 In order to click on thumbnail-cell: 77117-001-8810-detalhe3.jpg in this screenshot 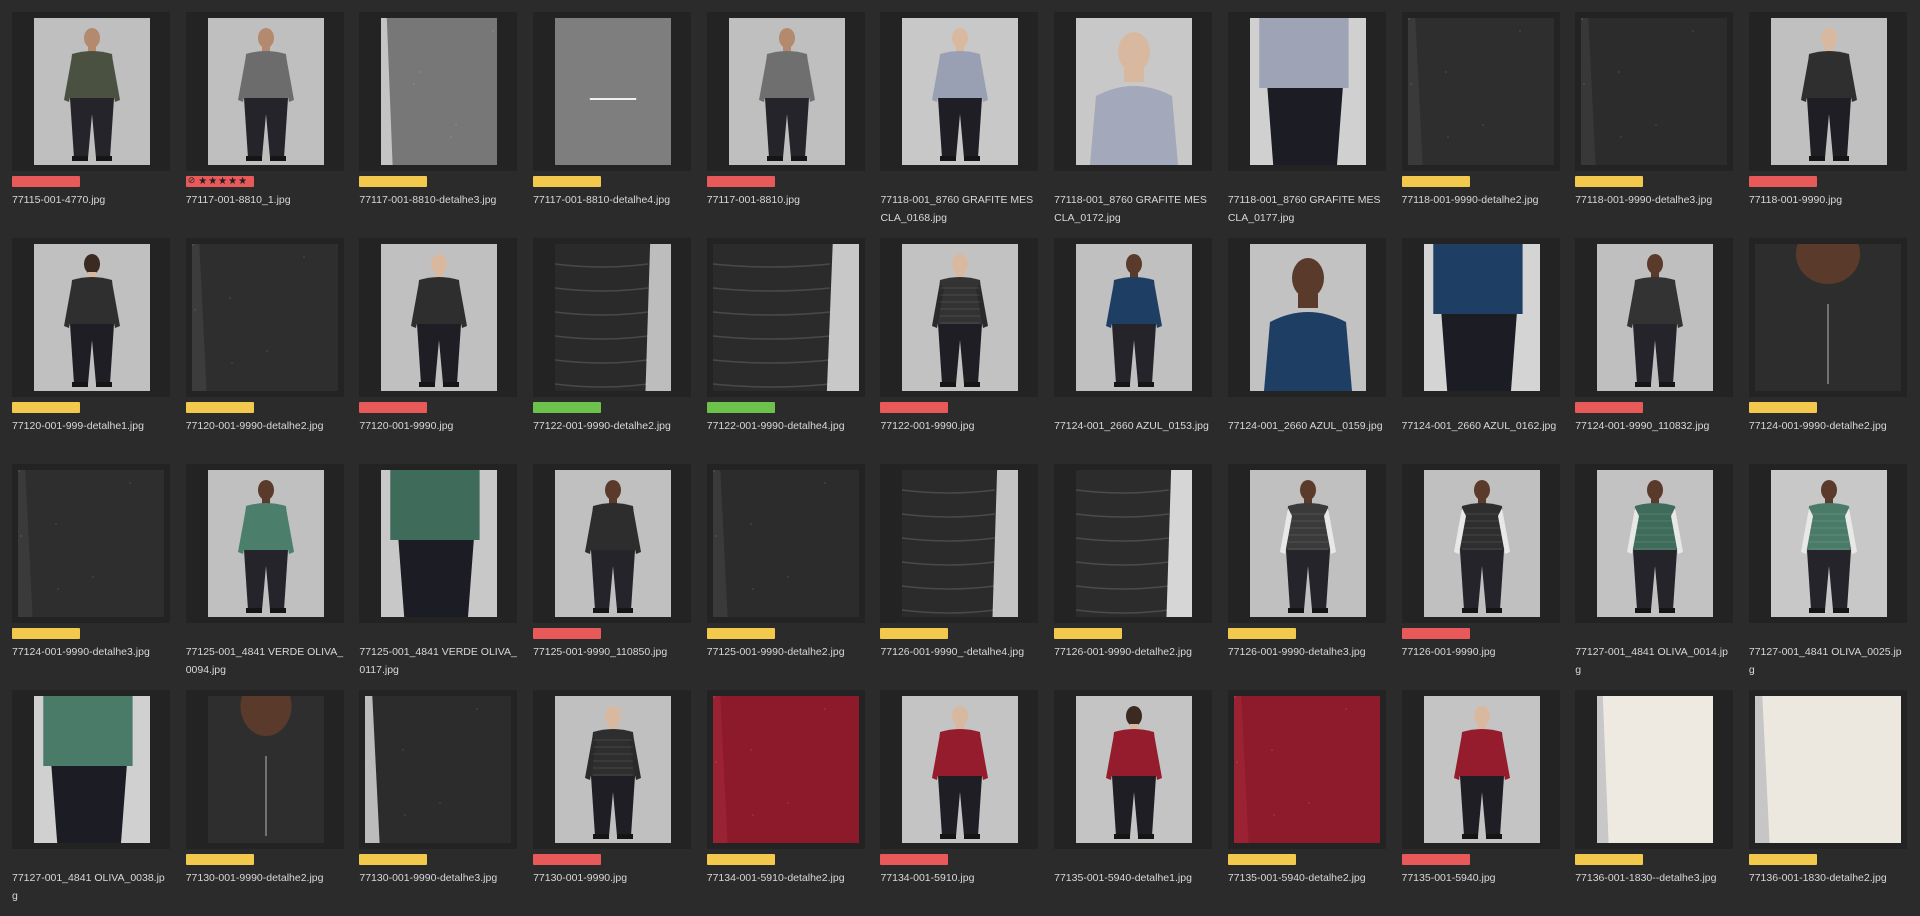, I will do `click(438, 125)`.